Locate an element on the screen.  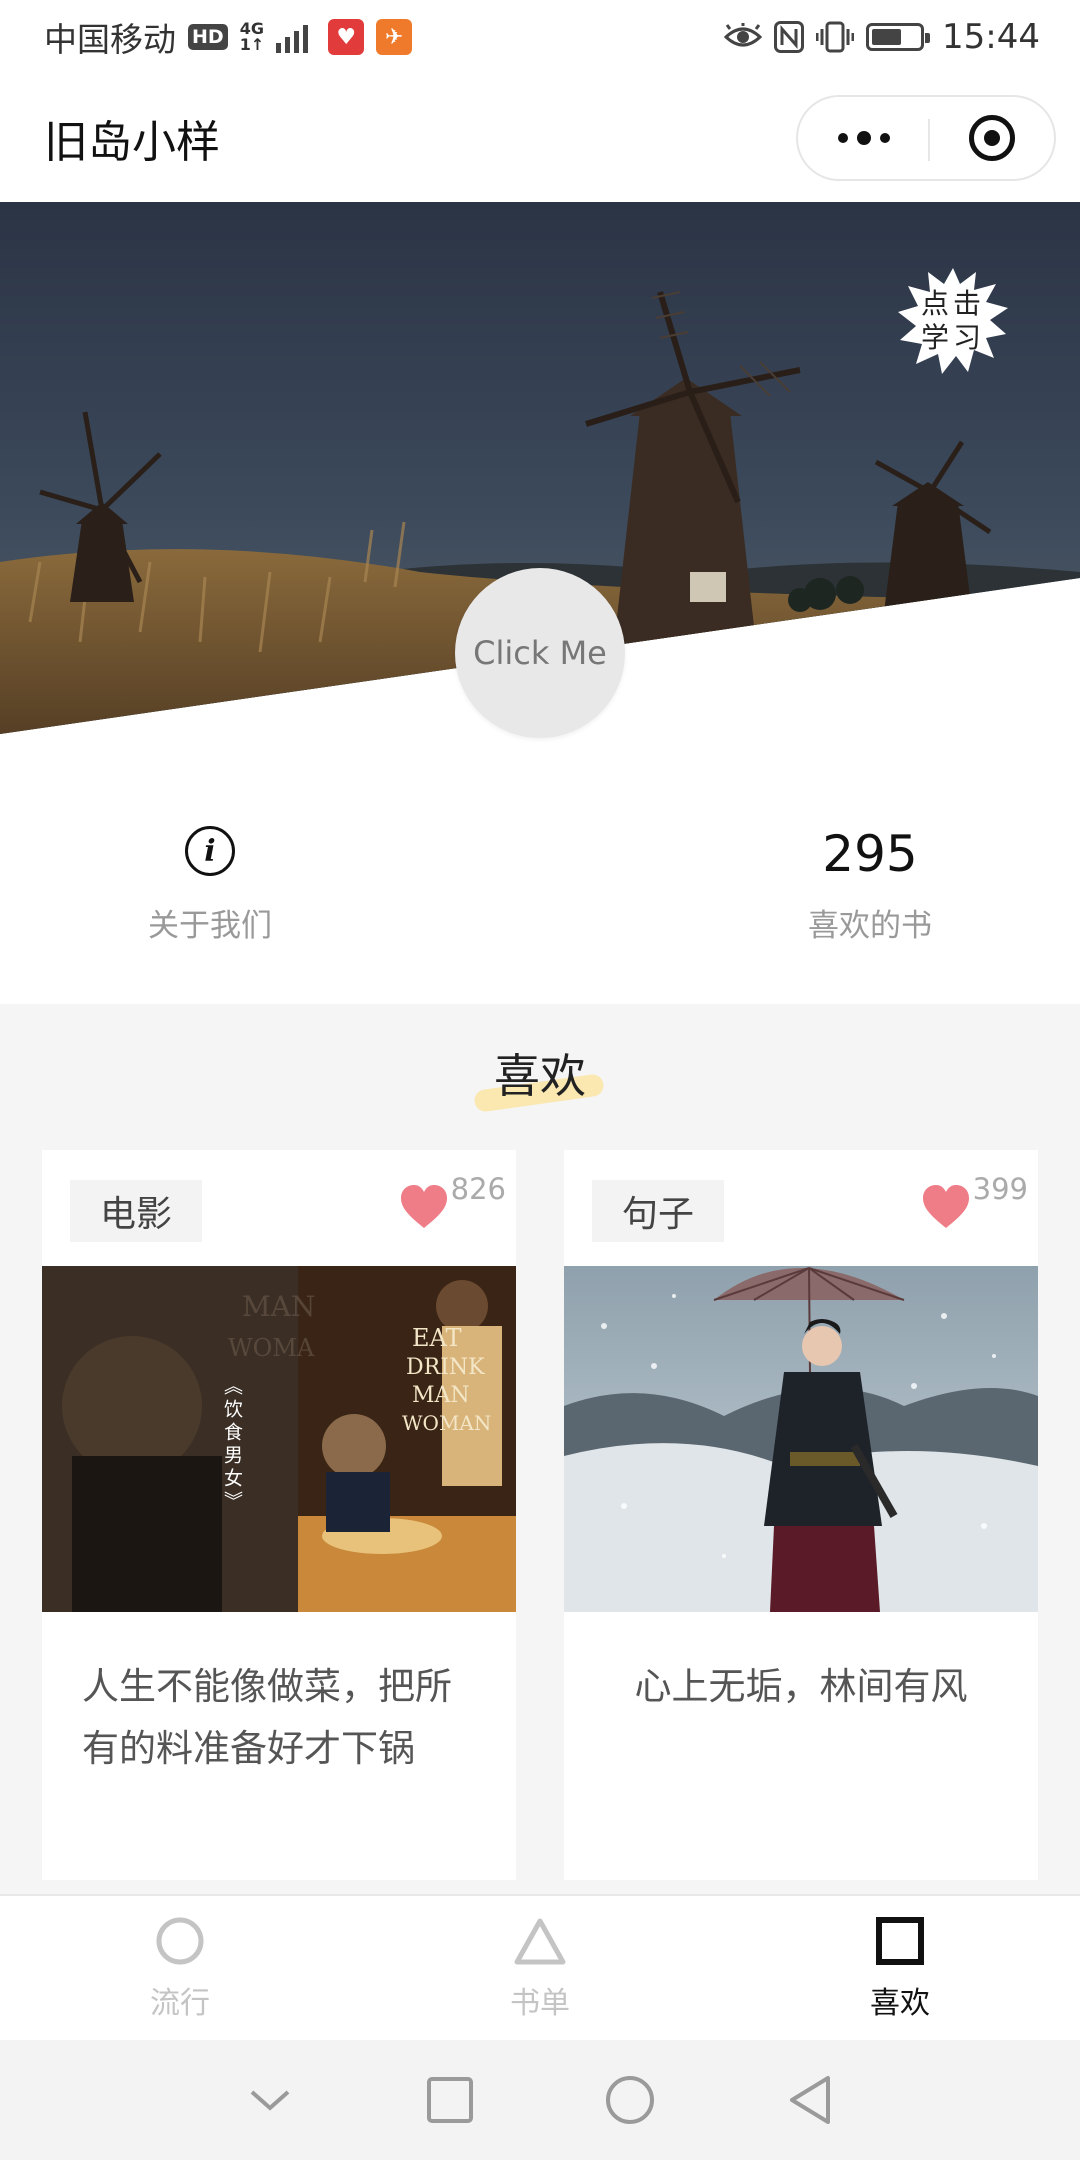
tab-label: 流行 is located at coordinates (180, 2003).